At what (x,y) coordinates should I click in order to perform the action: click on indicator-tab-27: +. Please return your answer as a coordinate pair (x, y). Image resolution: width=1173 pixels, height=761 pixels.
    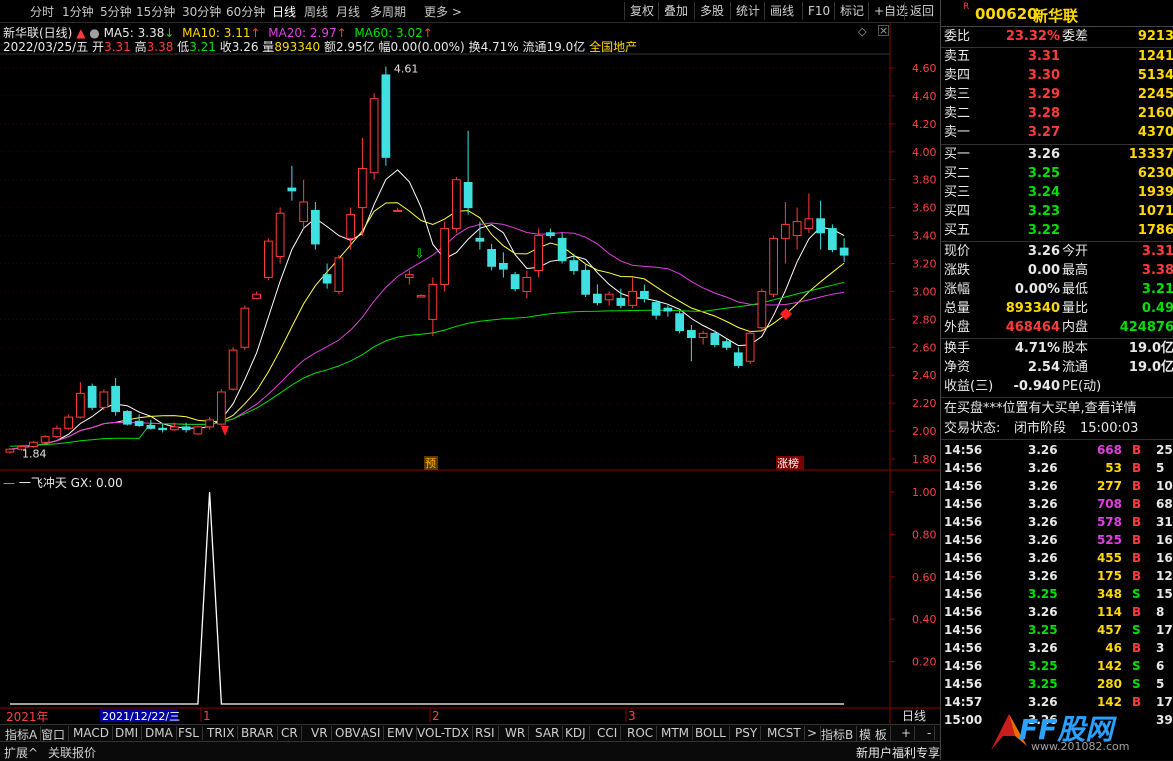
    Looking at the image, I should click on (907, 733).